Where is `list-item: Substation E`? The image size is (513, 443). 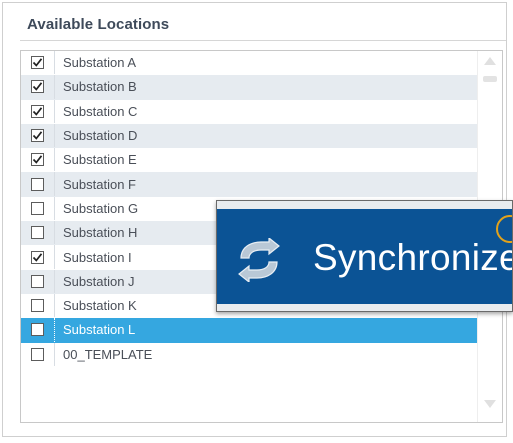
list-item: Substation E is located at coordinates (250, 160).